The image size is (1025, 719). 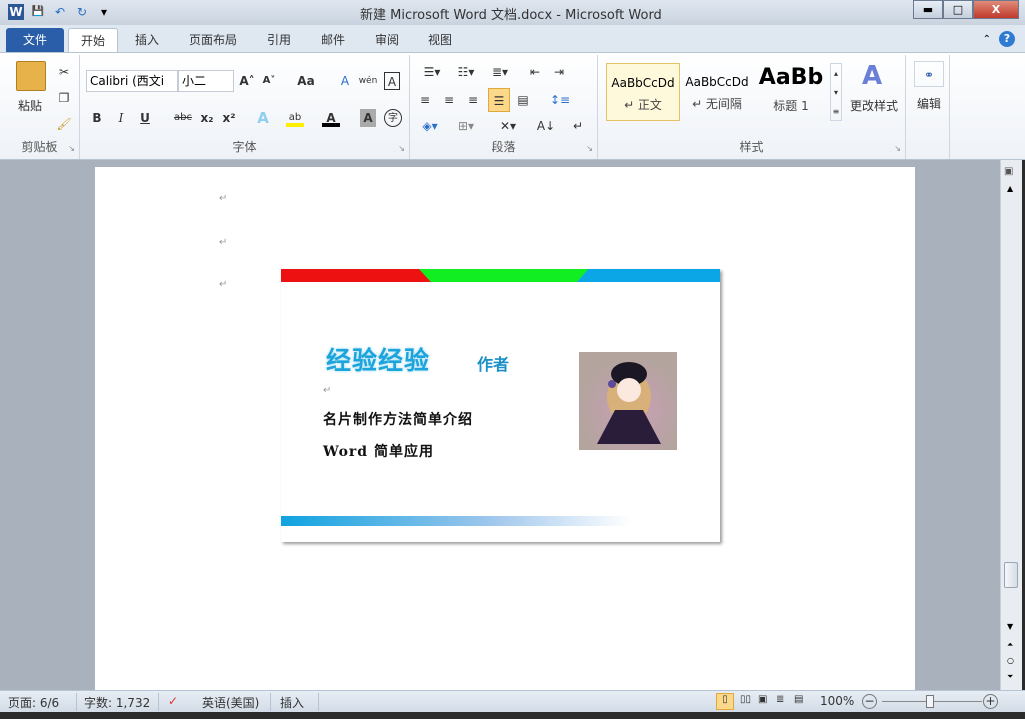 I want to click on font-color-icon: A, so click(x=331, y=118).